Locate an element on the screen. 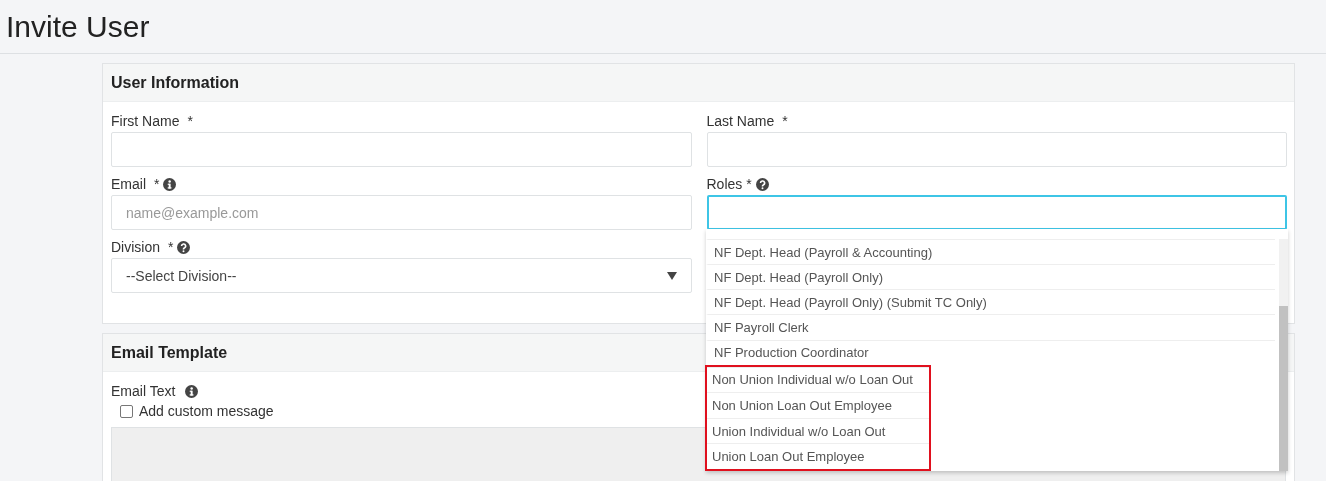  checkbox-label: Add custom message is located at coordinates (206, 411).